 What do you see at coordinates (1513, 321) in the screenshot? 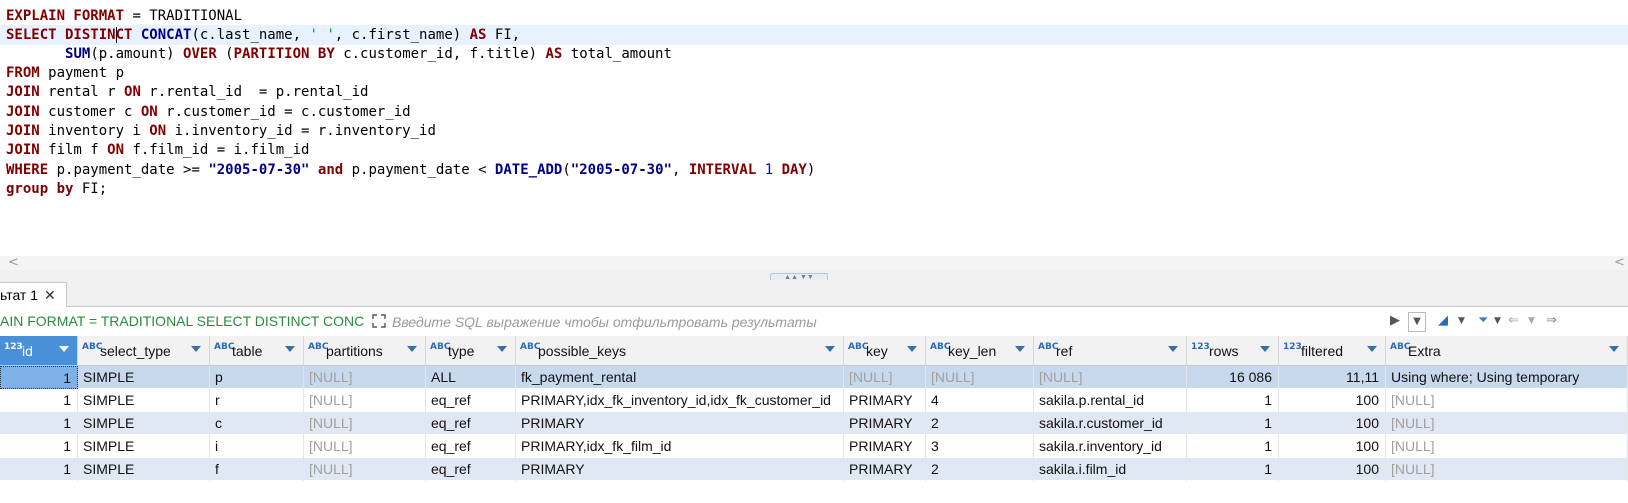
I see `back-icon: ⇐` at bounding box center [1513, 321].